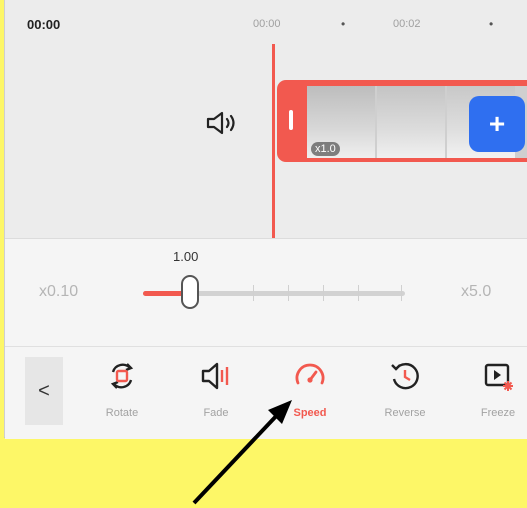 Image resolution: width=527 pixels, height=508 pixels. I want to click on speed-value-label: 1.00, so click(186, 256).